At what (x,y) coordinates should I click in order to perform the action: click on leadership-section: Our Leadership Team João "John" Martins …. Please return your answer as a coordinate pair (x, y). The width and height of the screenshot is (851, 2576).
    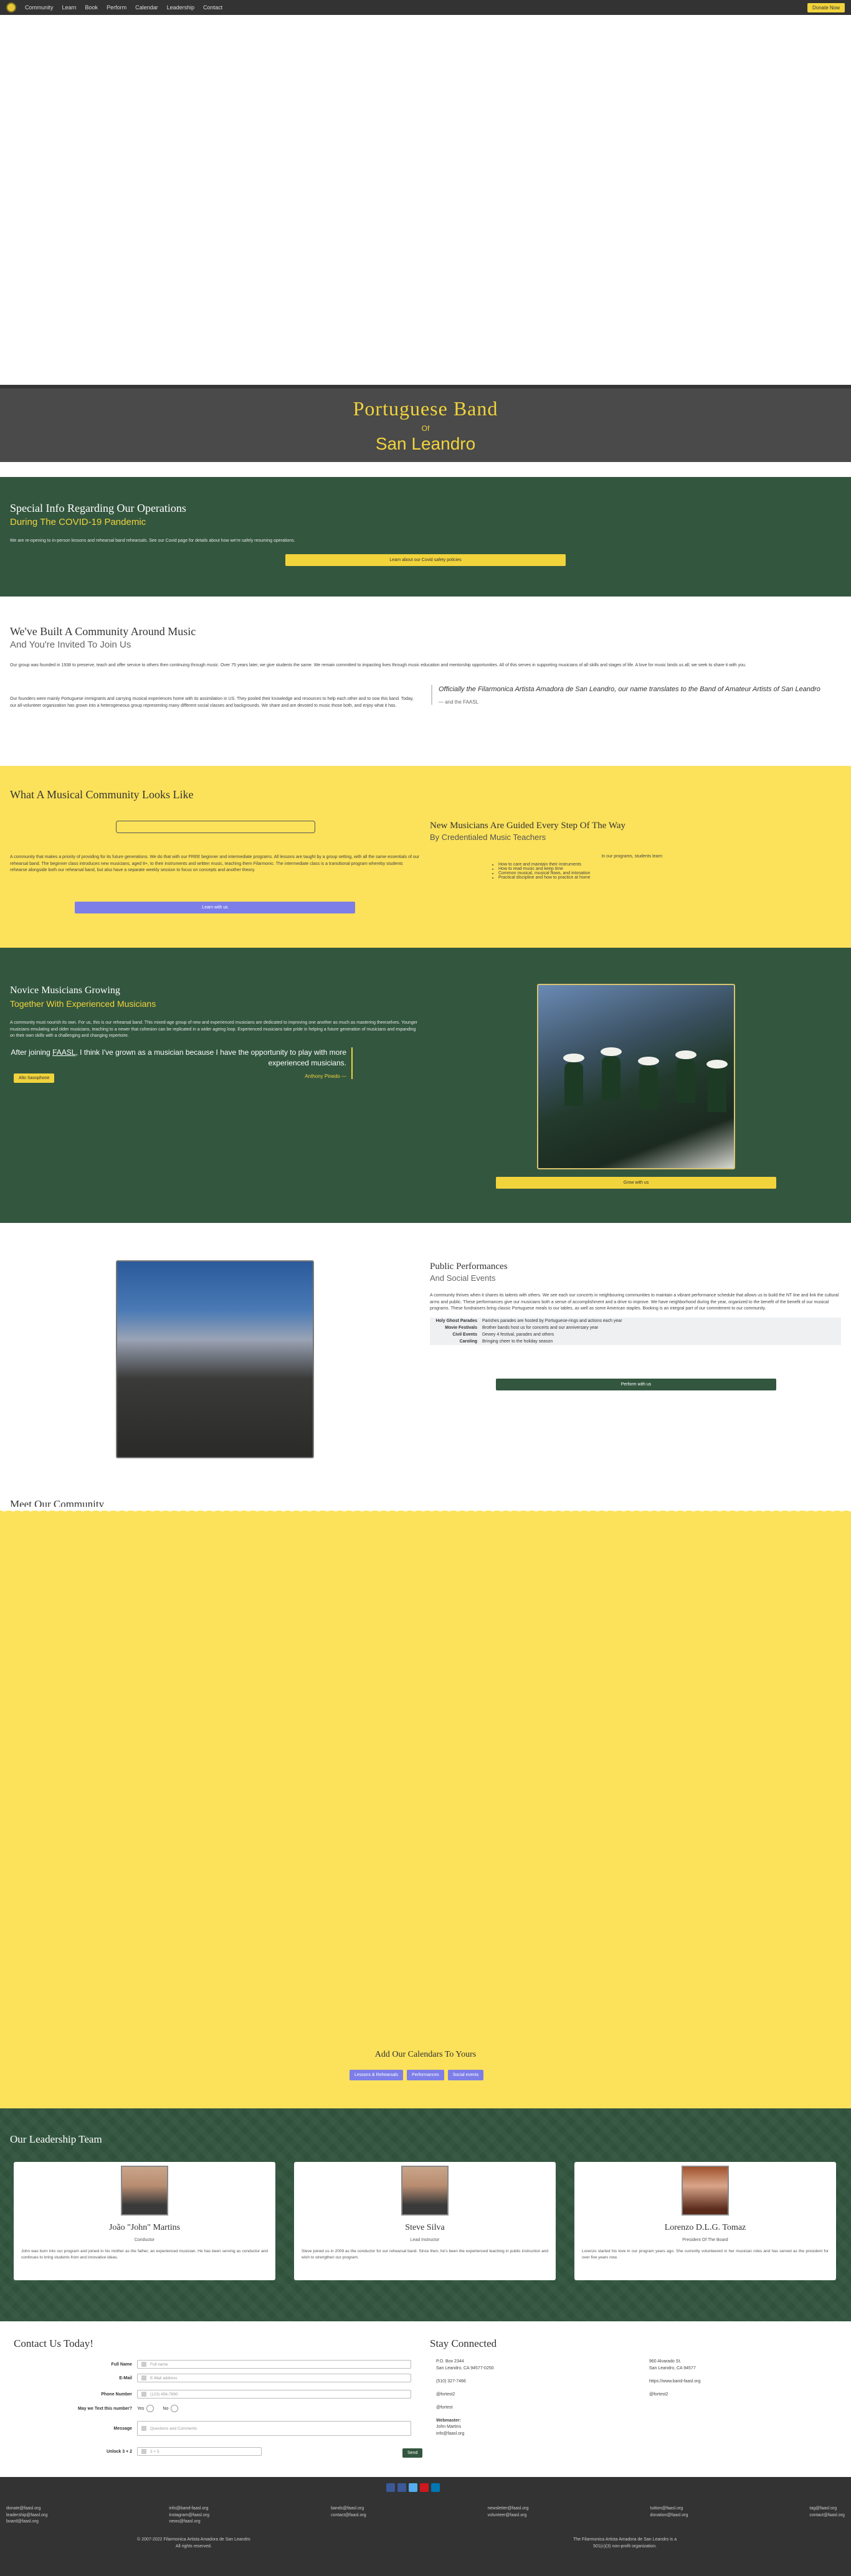
    Looking at the image, I should click on (425, 2214).